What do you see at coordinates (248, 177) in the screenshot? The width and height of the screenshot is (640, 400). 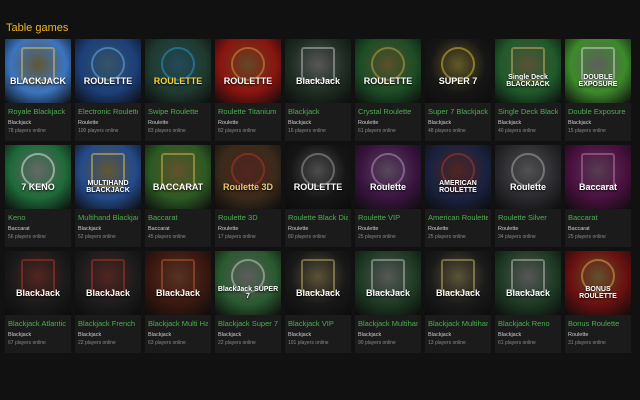 I see `game-thumbnail: Roulette 3D` at bounding box center [248, 177].